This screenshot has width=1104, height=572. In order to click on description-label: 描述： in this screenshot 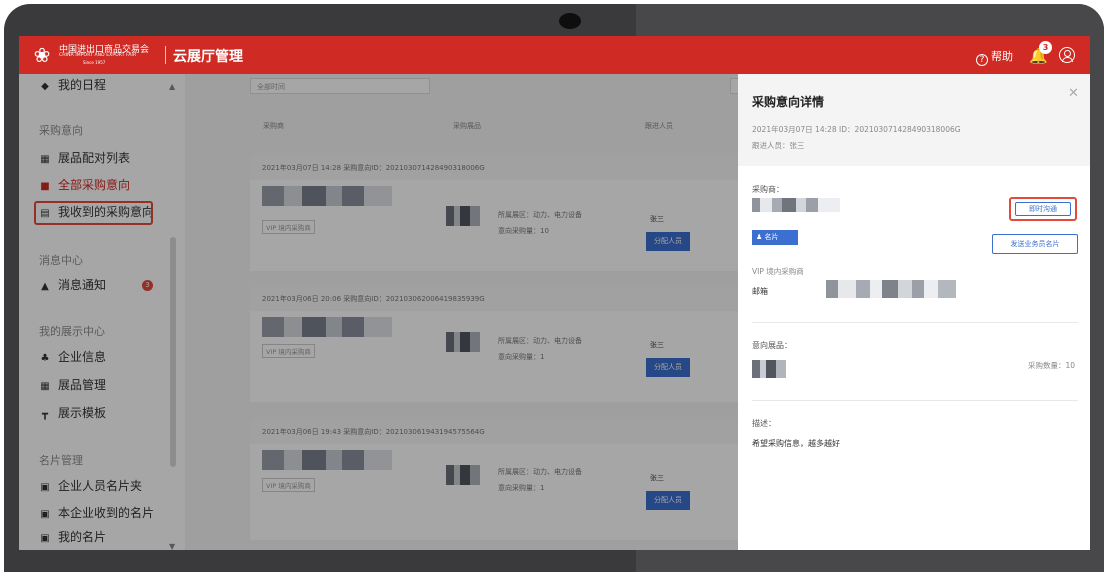, I will do `click(764, 423)`.